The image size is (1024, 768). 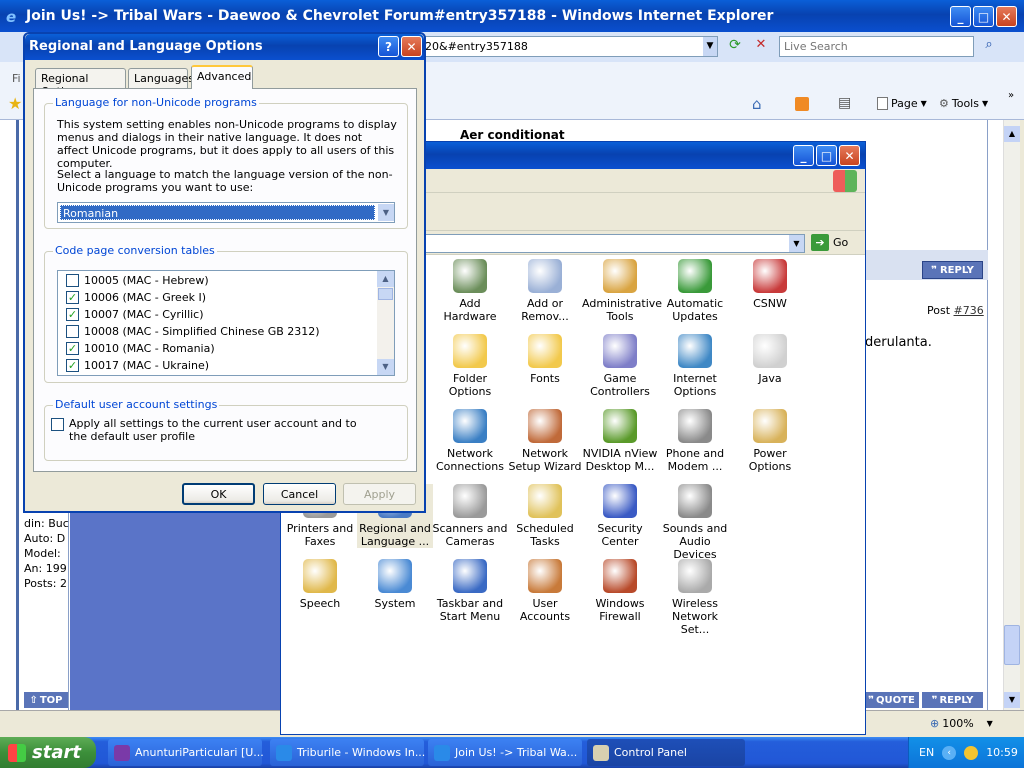 I want to click on control-panel-item: Java, so click(x=770, y=359).